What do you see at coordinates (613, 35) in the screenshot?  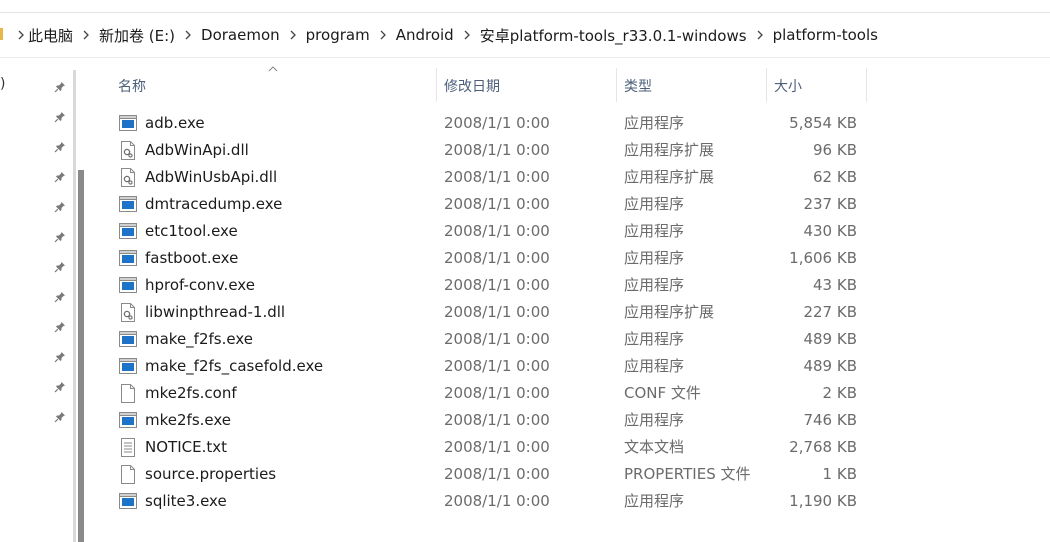 I see `breadcrumb-item-platform-tools-package: 安卓platform-tools_r33.0.1-windows` at bounding box center [613, 35].